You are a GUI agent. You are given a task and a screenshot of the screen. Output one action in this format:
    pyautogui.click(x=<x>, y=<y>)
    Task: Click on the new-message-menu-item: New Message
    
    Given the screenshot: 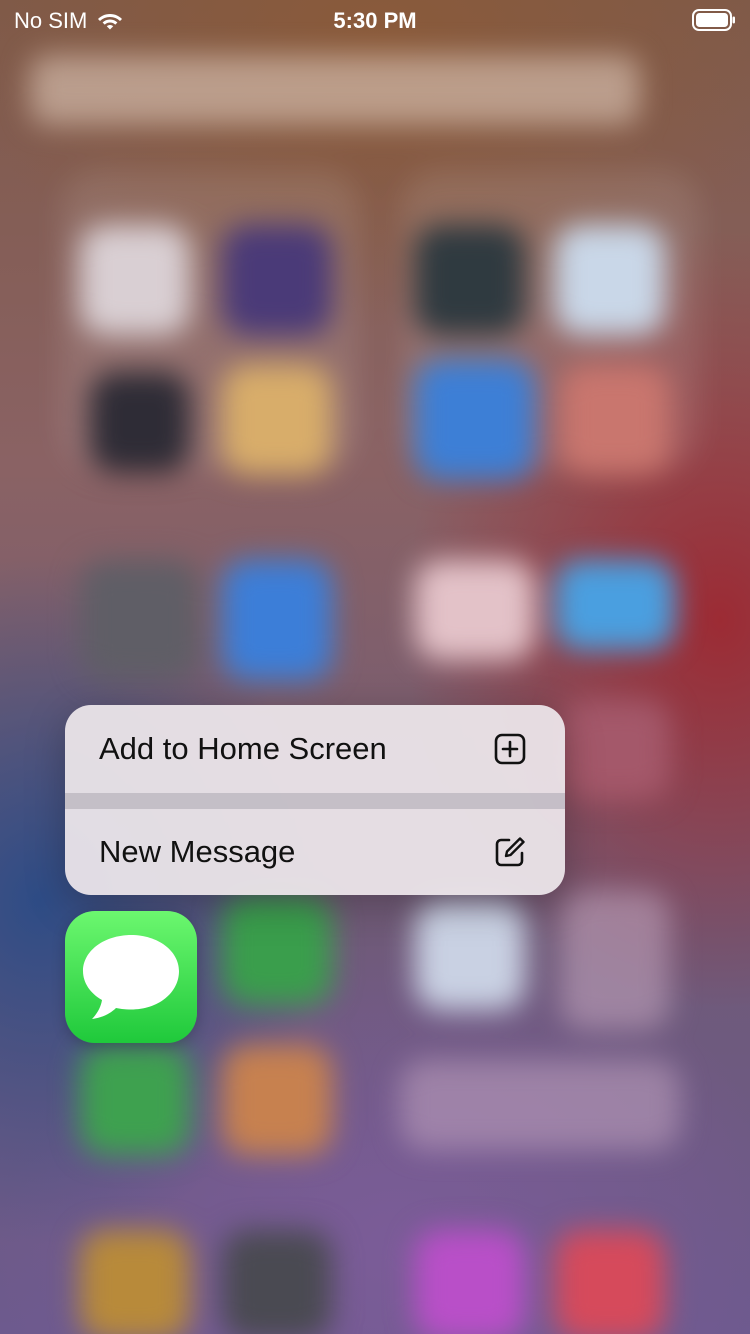 What is the action you would take?
    pyautogui.click(x=315, y=852)
    